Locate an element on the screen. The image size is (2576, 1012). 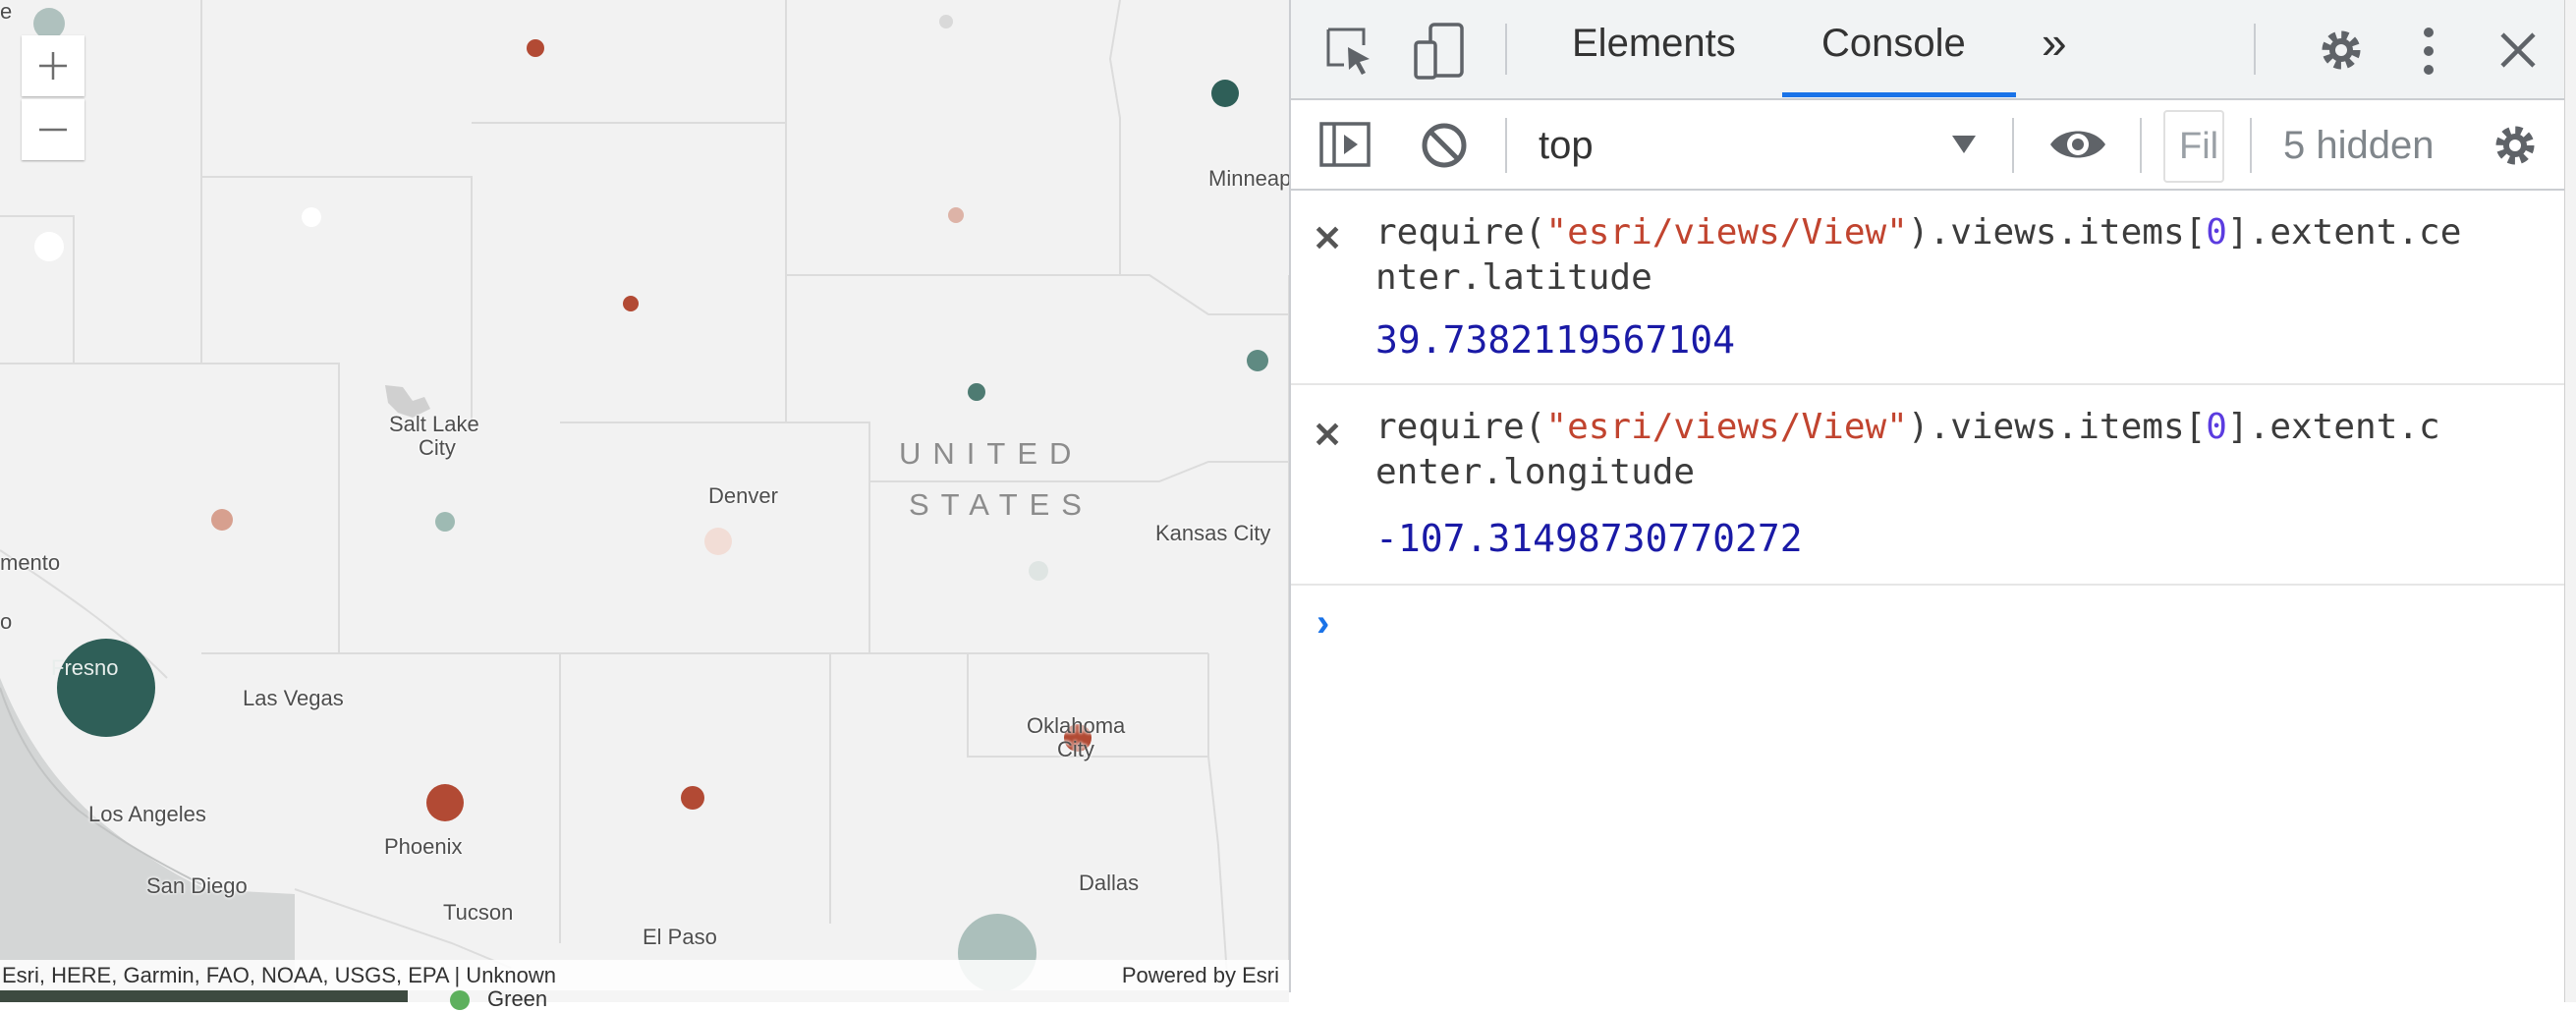
city-label-fresno: Fresno is located at coordinates (85, 667).